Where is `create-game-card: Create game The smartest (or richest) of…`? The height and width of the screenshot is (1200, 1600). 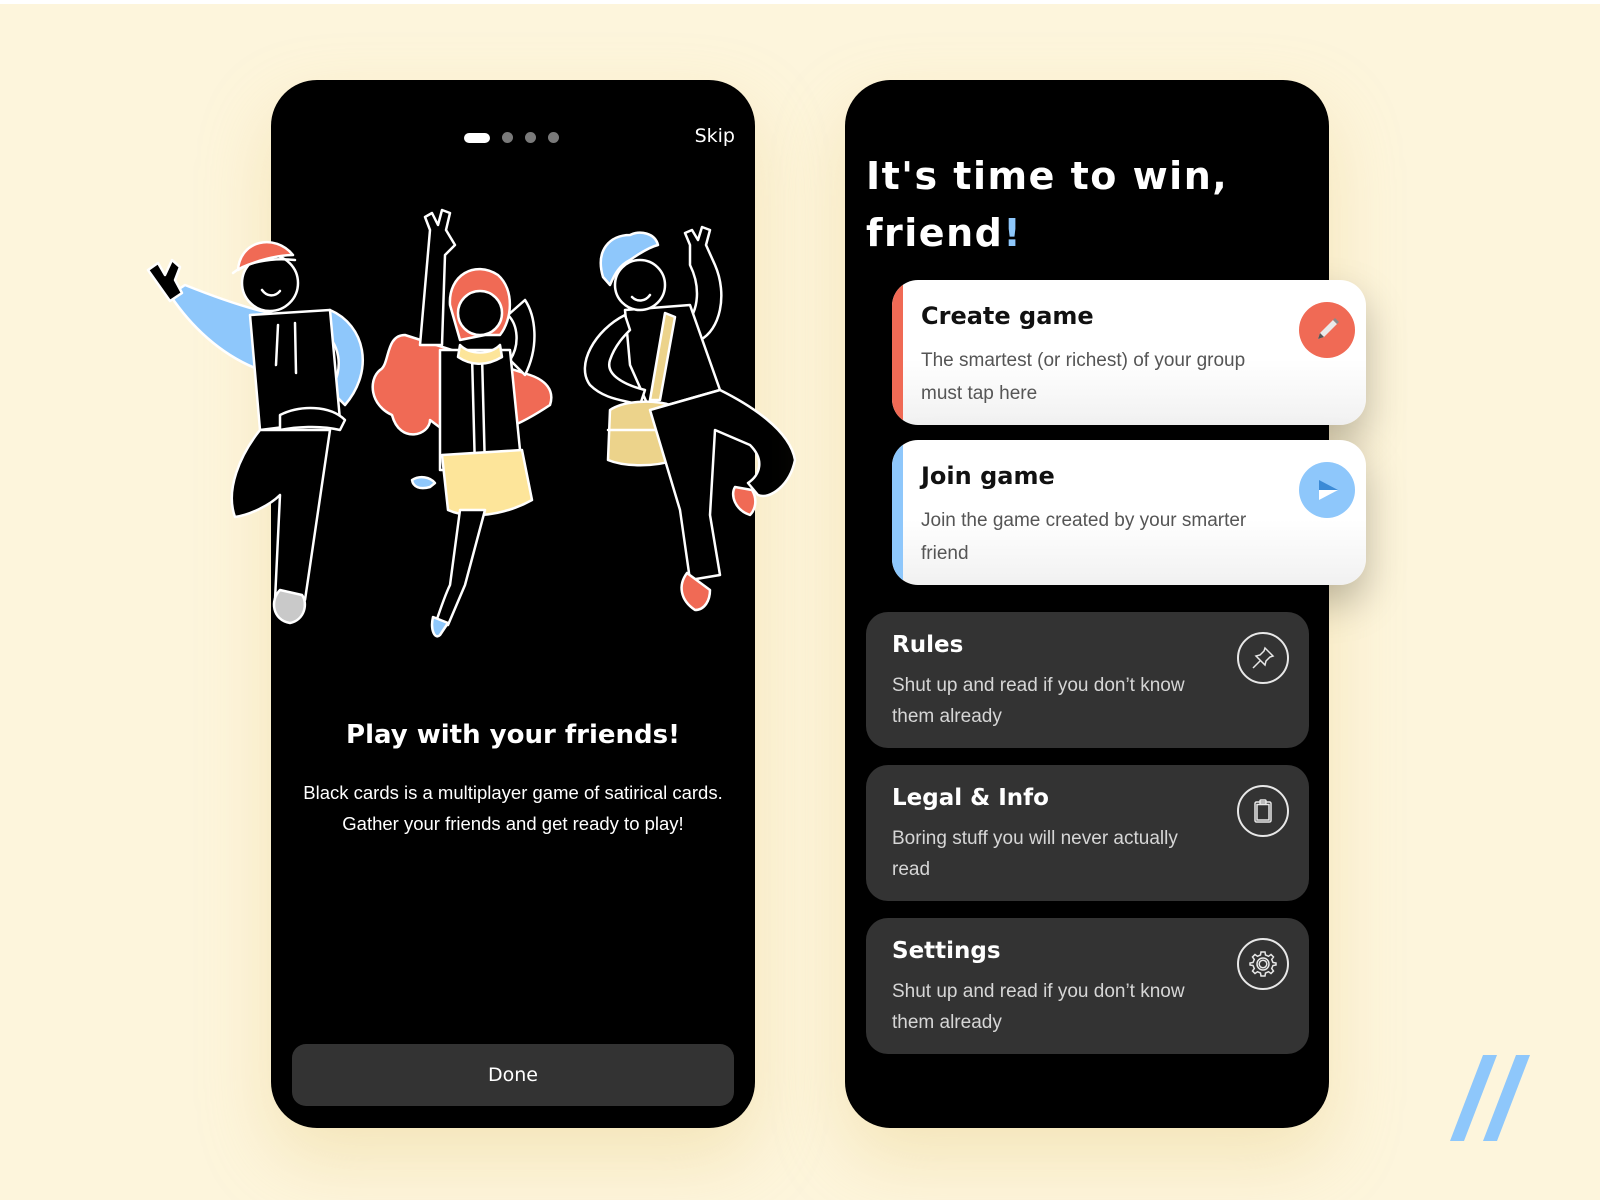
create-game-card: Create game The smartest (or richest) of… is located at coordinates (1129, 352).